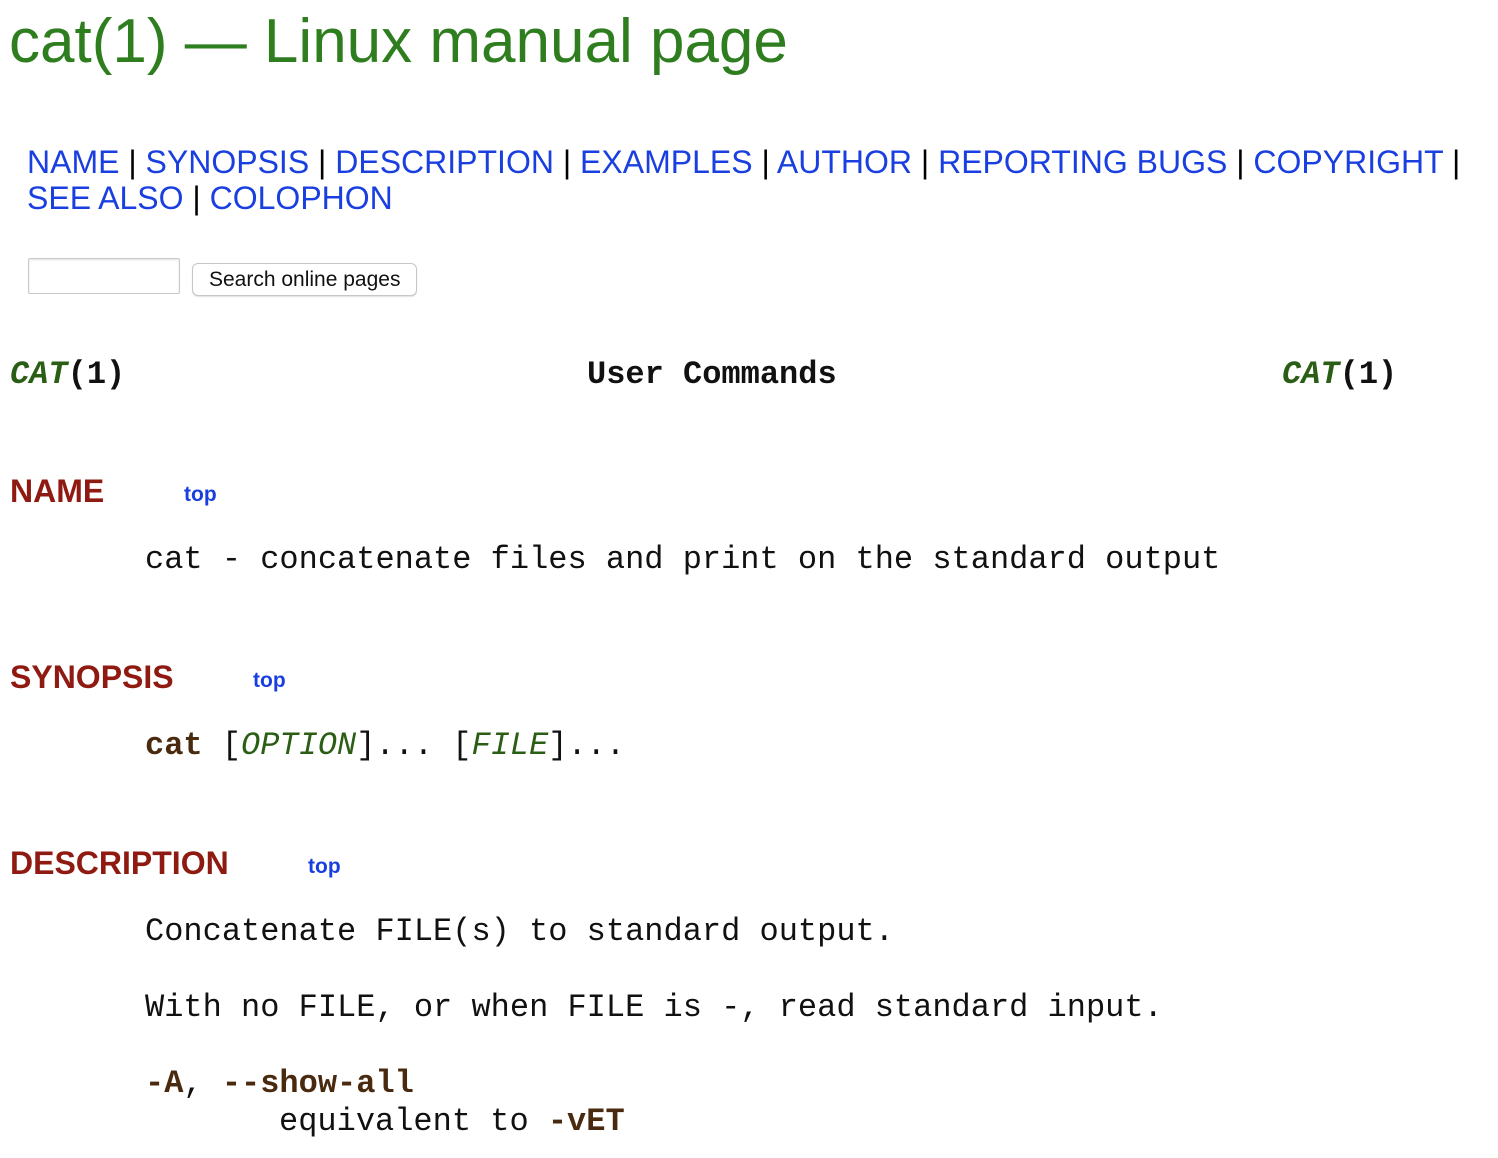 The image size is (1498, 1158). What do you see at coordinates (712, 374) in the screenshot?
I see `man-header-center: User Commands` at bounding box center [712, 374].